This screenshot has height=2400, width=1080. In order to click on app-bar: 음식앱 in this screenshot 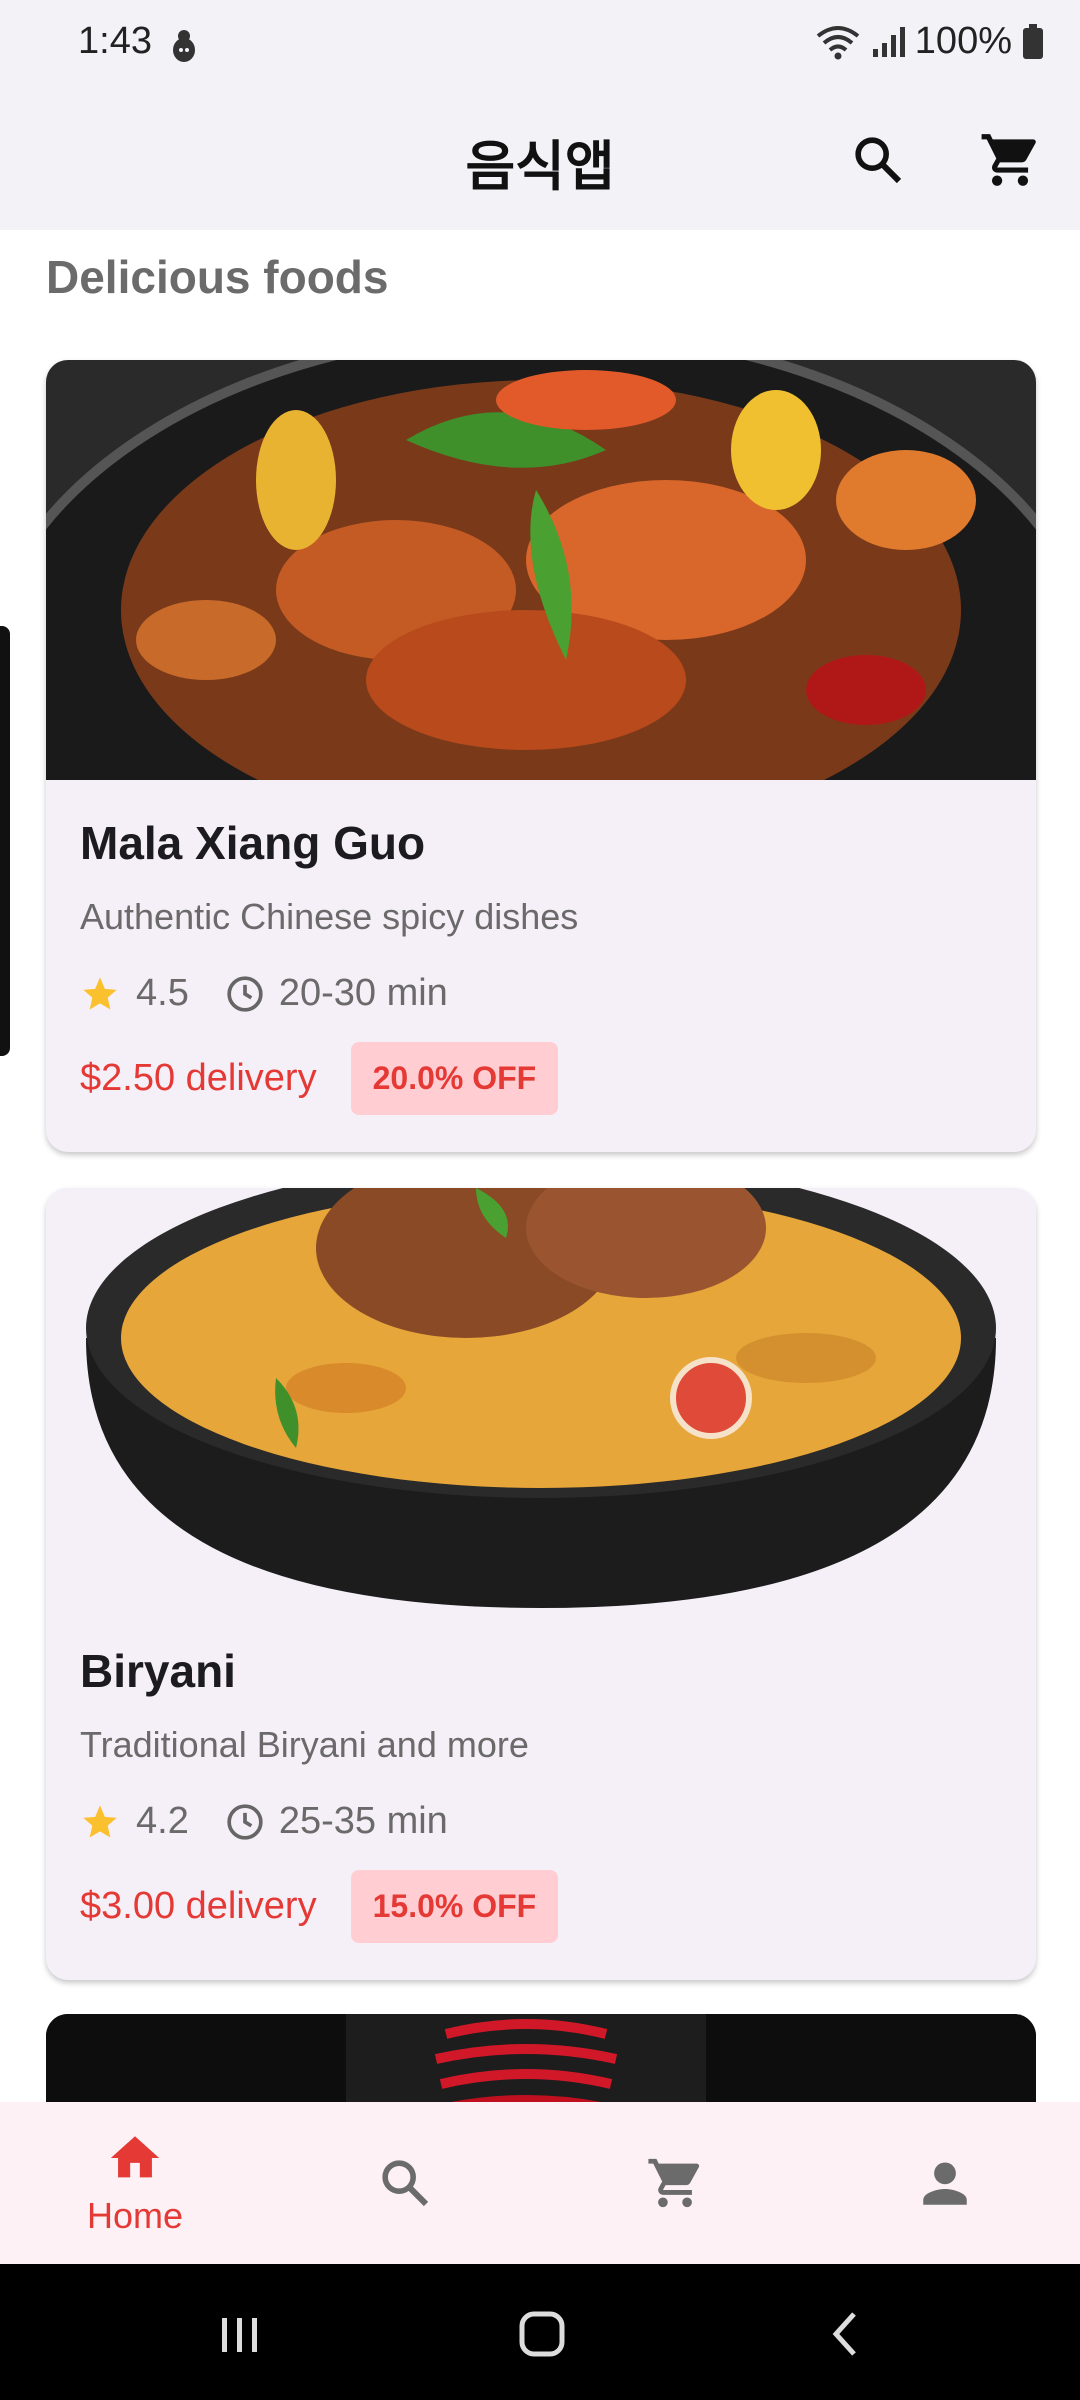, I will do `click(540, 160)`.